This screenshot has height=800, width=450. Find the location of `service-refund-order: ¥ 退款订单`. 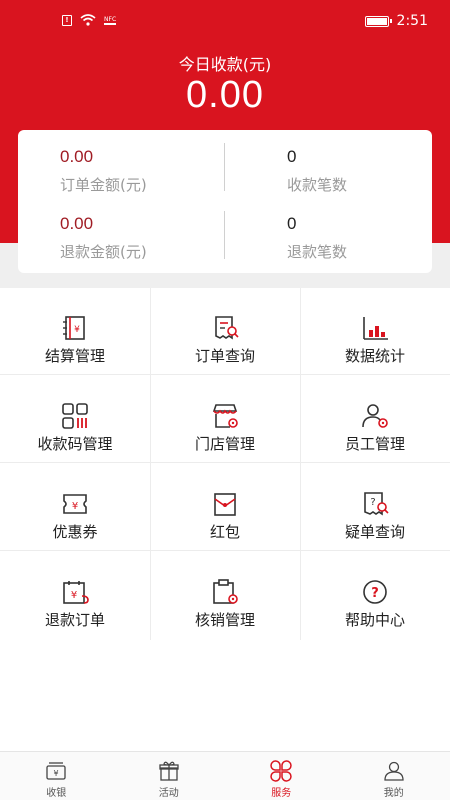

service-refund-order: ¥ 退款订单 is located at coordinates (75, 596).